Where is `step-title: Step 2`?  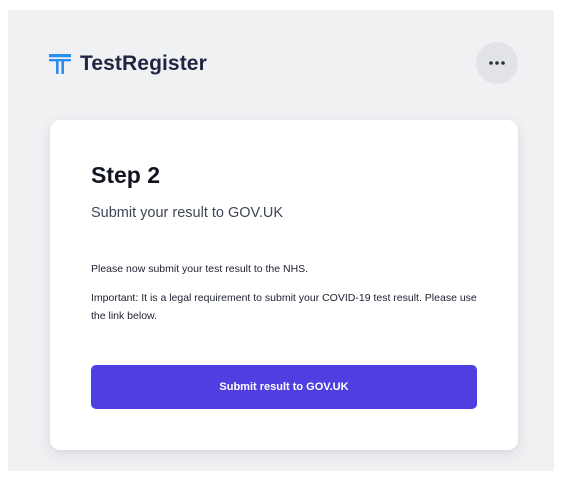
step-title: Step 2 is located at coordinates (126, 175).